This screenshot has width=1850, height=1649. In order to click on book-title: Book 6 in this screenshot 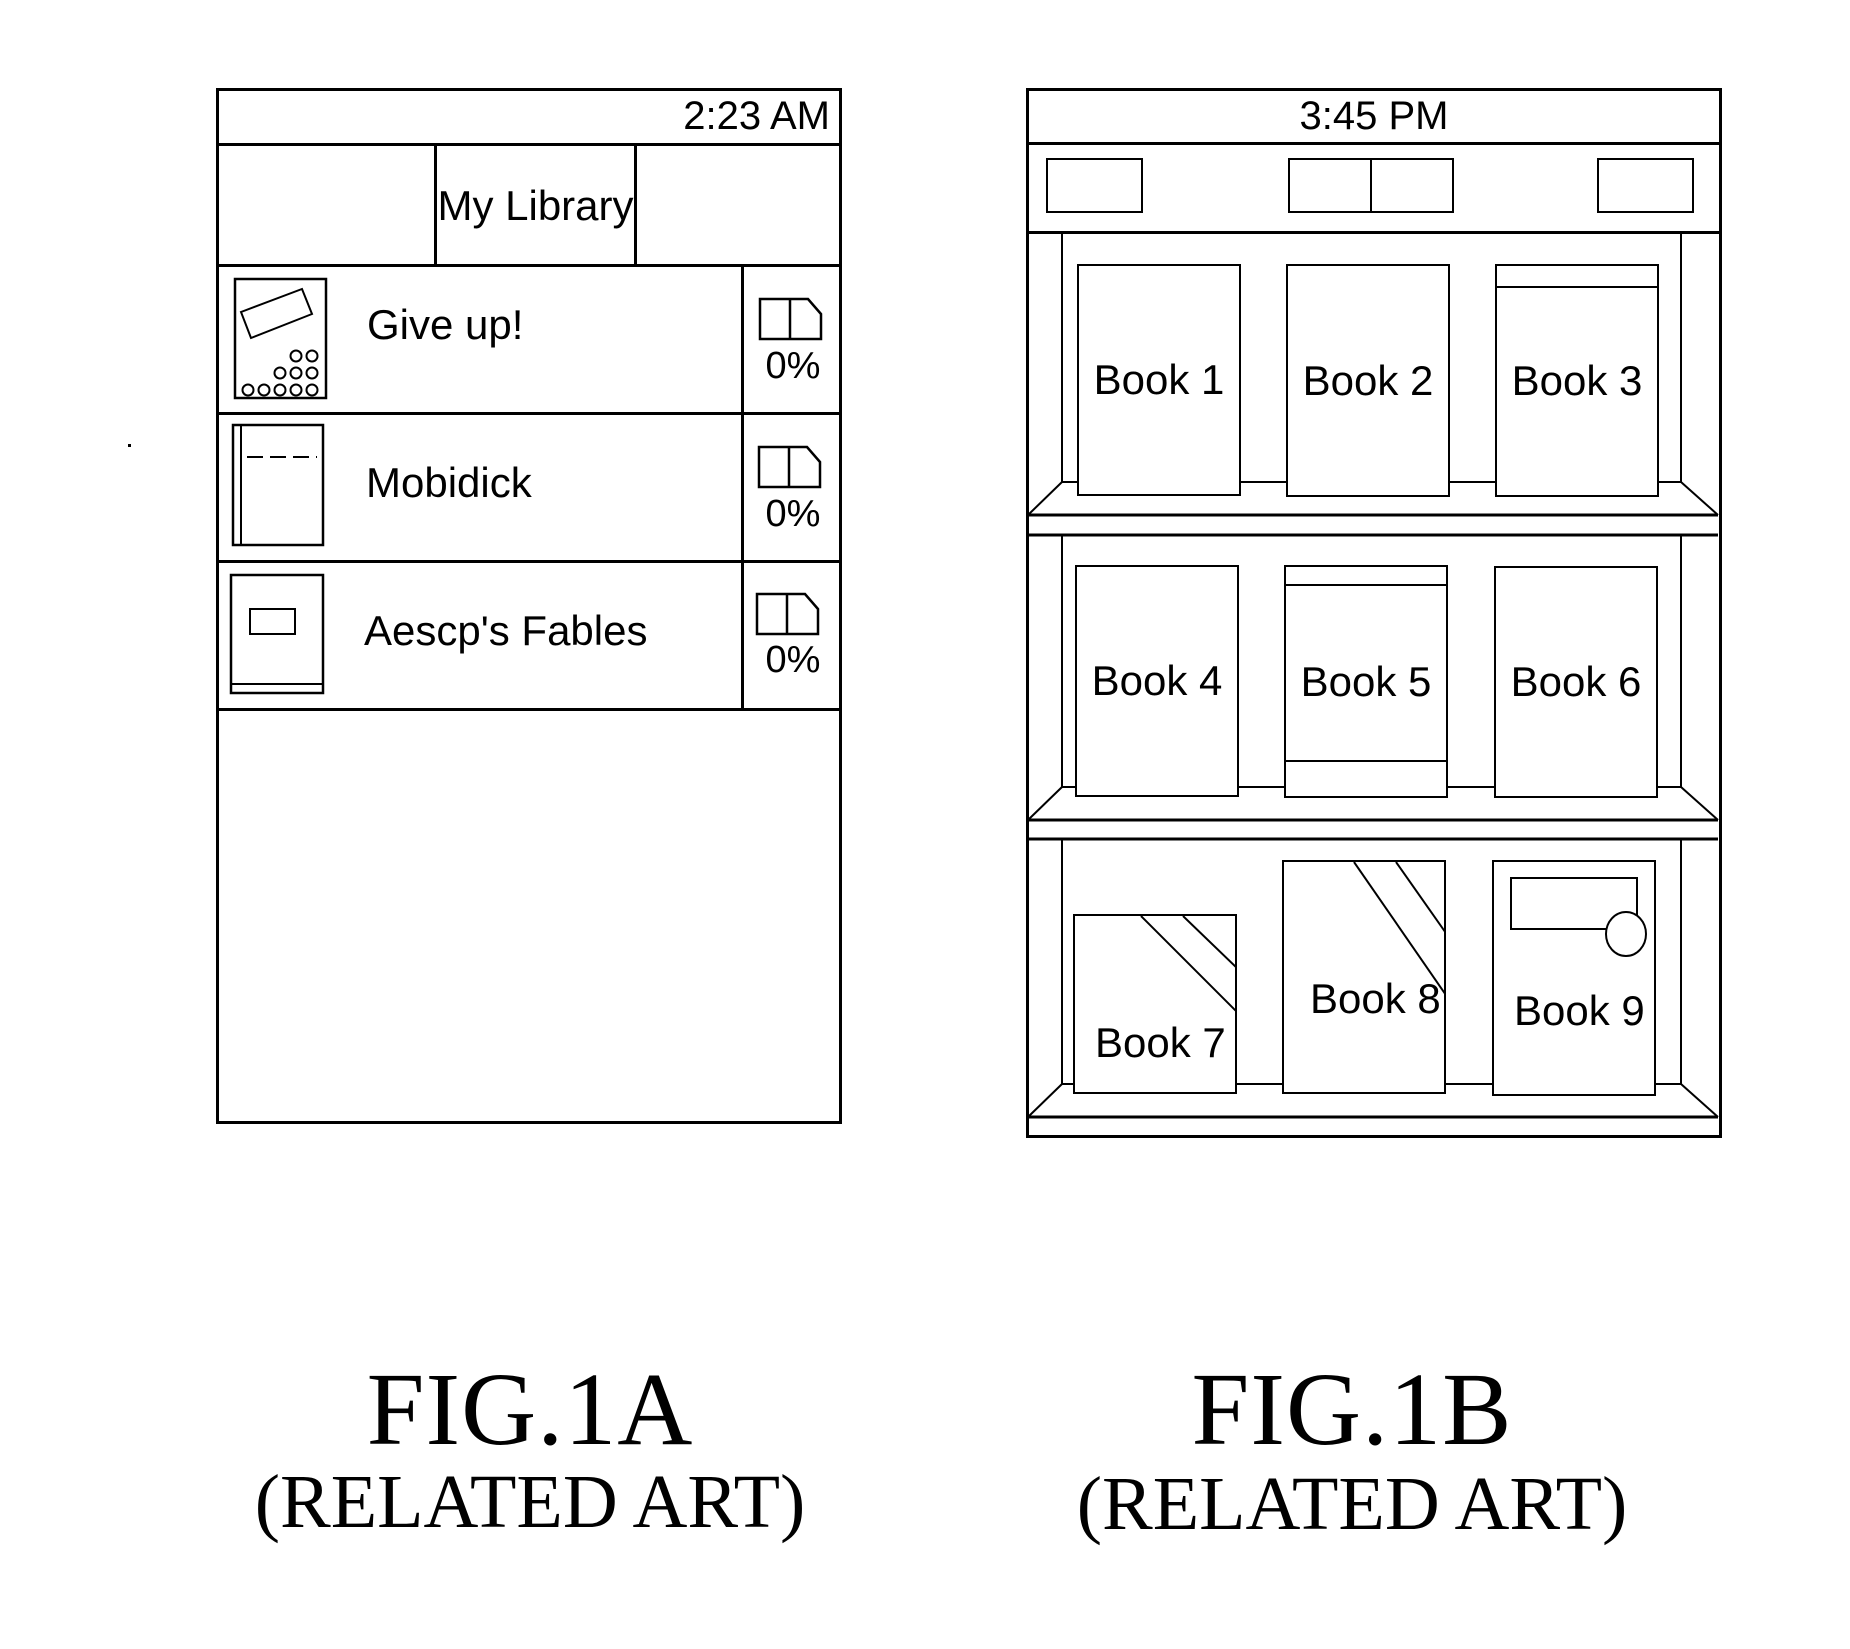, I will do `click(1576, 681)`.